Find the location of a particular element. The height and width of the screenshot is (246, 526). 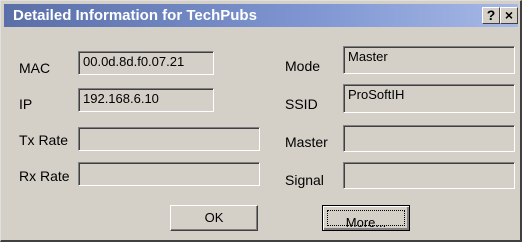

ip-field: 192.168.6.10 is located at coordinates (146, 100).